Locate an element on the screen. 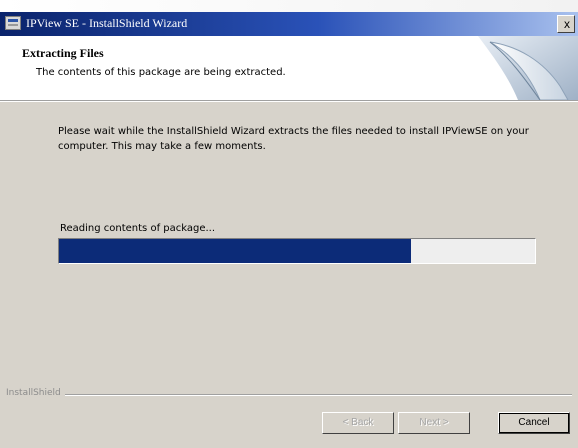 The height and width of the screenshot is (448, 578). header-separator is located at coordinates (289, 101).